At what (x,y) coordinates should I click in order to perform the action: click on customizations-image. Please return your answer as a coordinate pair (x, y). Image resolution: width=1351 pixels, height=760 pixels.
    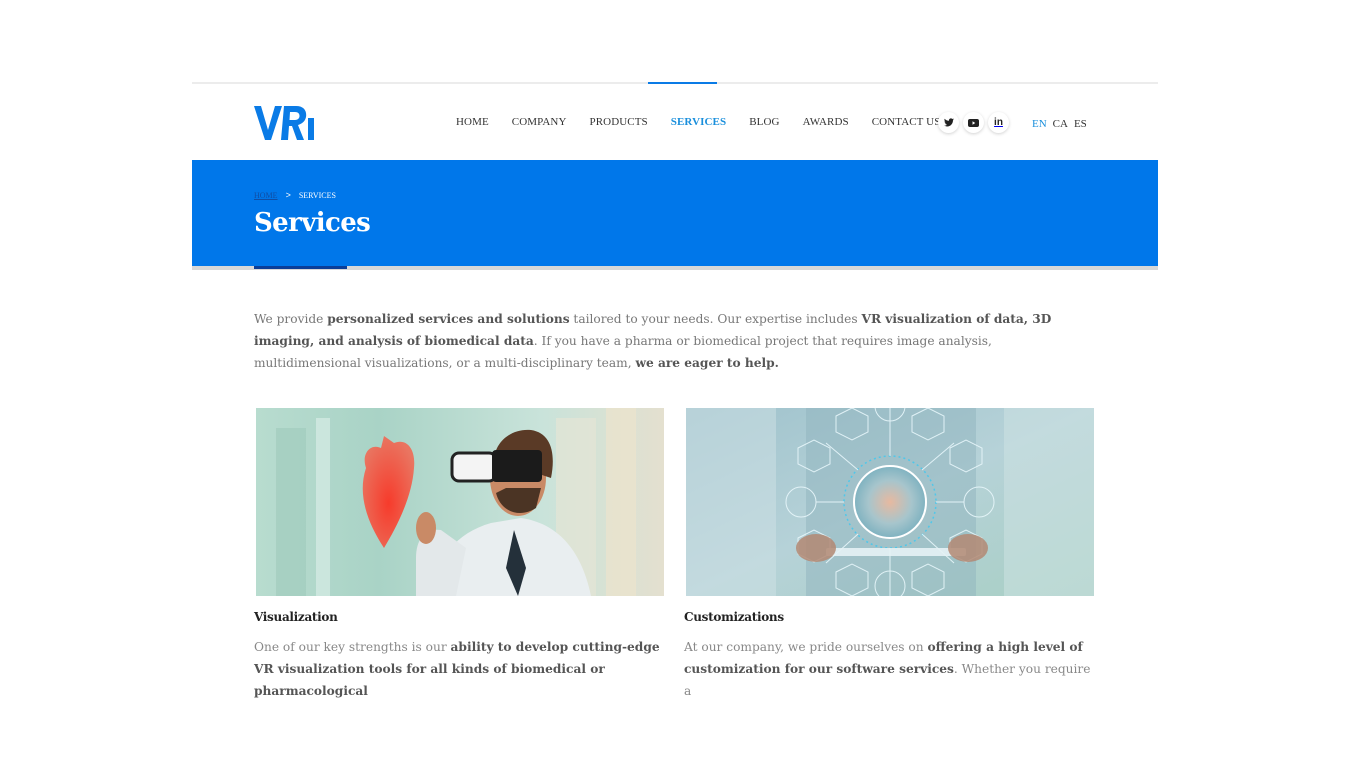
    Looking at the image, I should click on (890, 502).